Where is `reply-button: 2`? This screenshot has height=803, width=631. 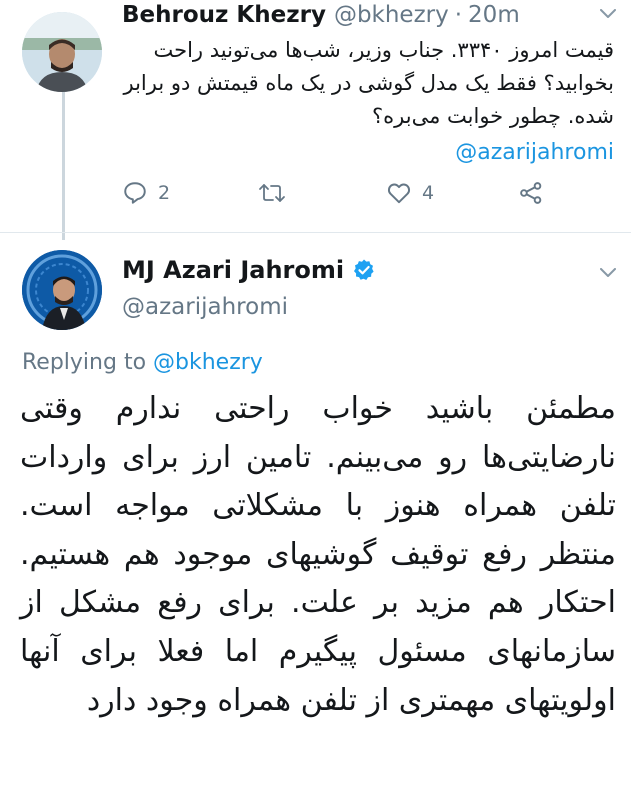 reply-button: 2 is located at coordinates (146, 193).